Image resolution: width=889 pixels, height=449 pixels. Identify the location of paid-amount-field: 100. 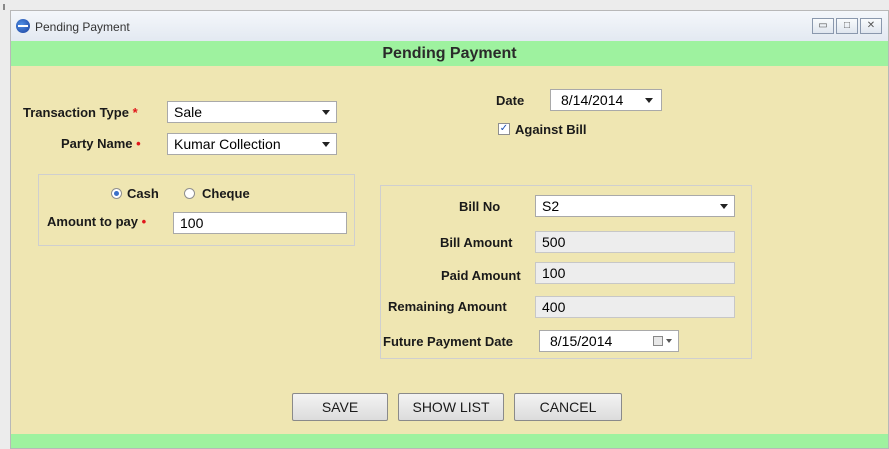
(635, 273).